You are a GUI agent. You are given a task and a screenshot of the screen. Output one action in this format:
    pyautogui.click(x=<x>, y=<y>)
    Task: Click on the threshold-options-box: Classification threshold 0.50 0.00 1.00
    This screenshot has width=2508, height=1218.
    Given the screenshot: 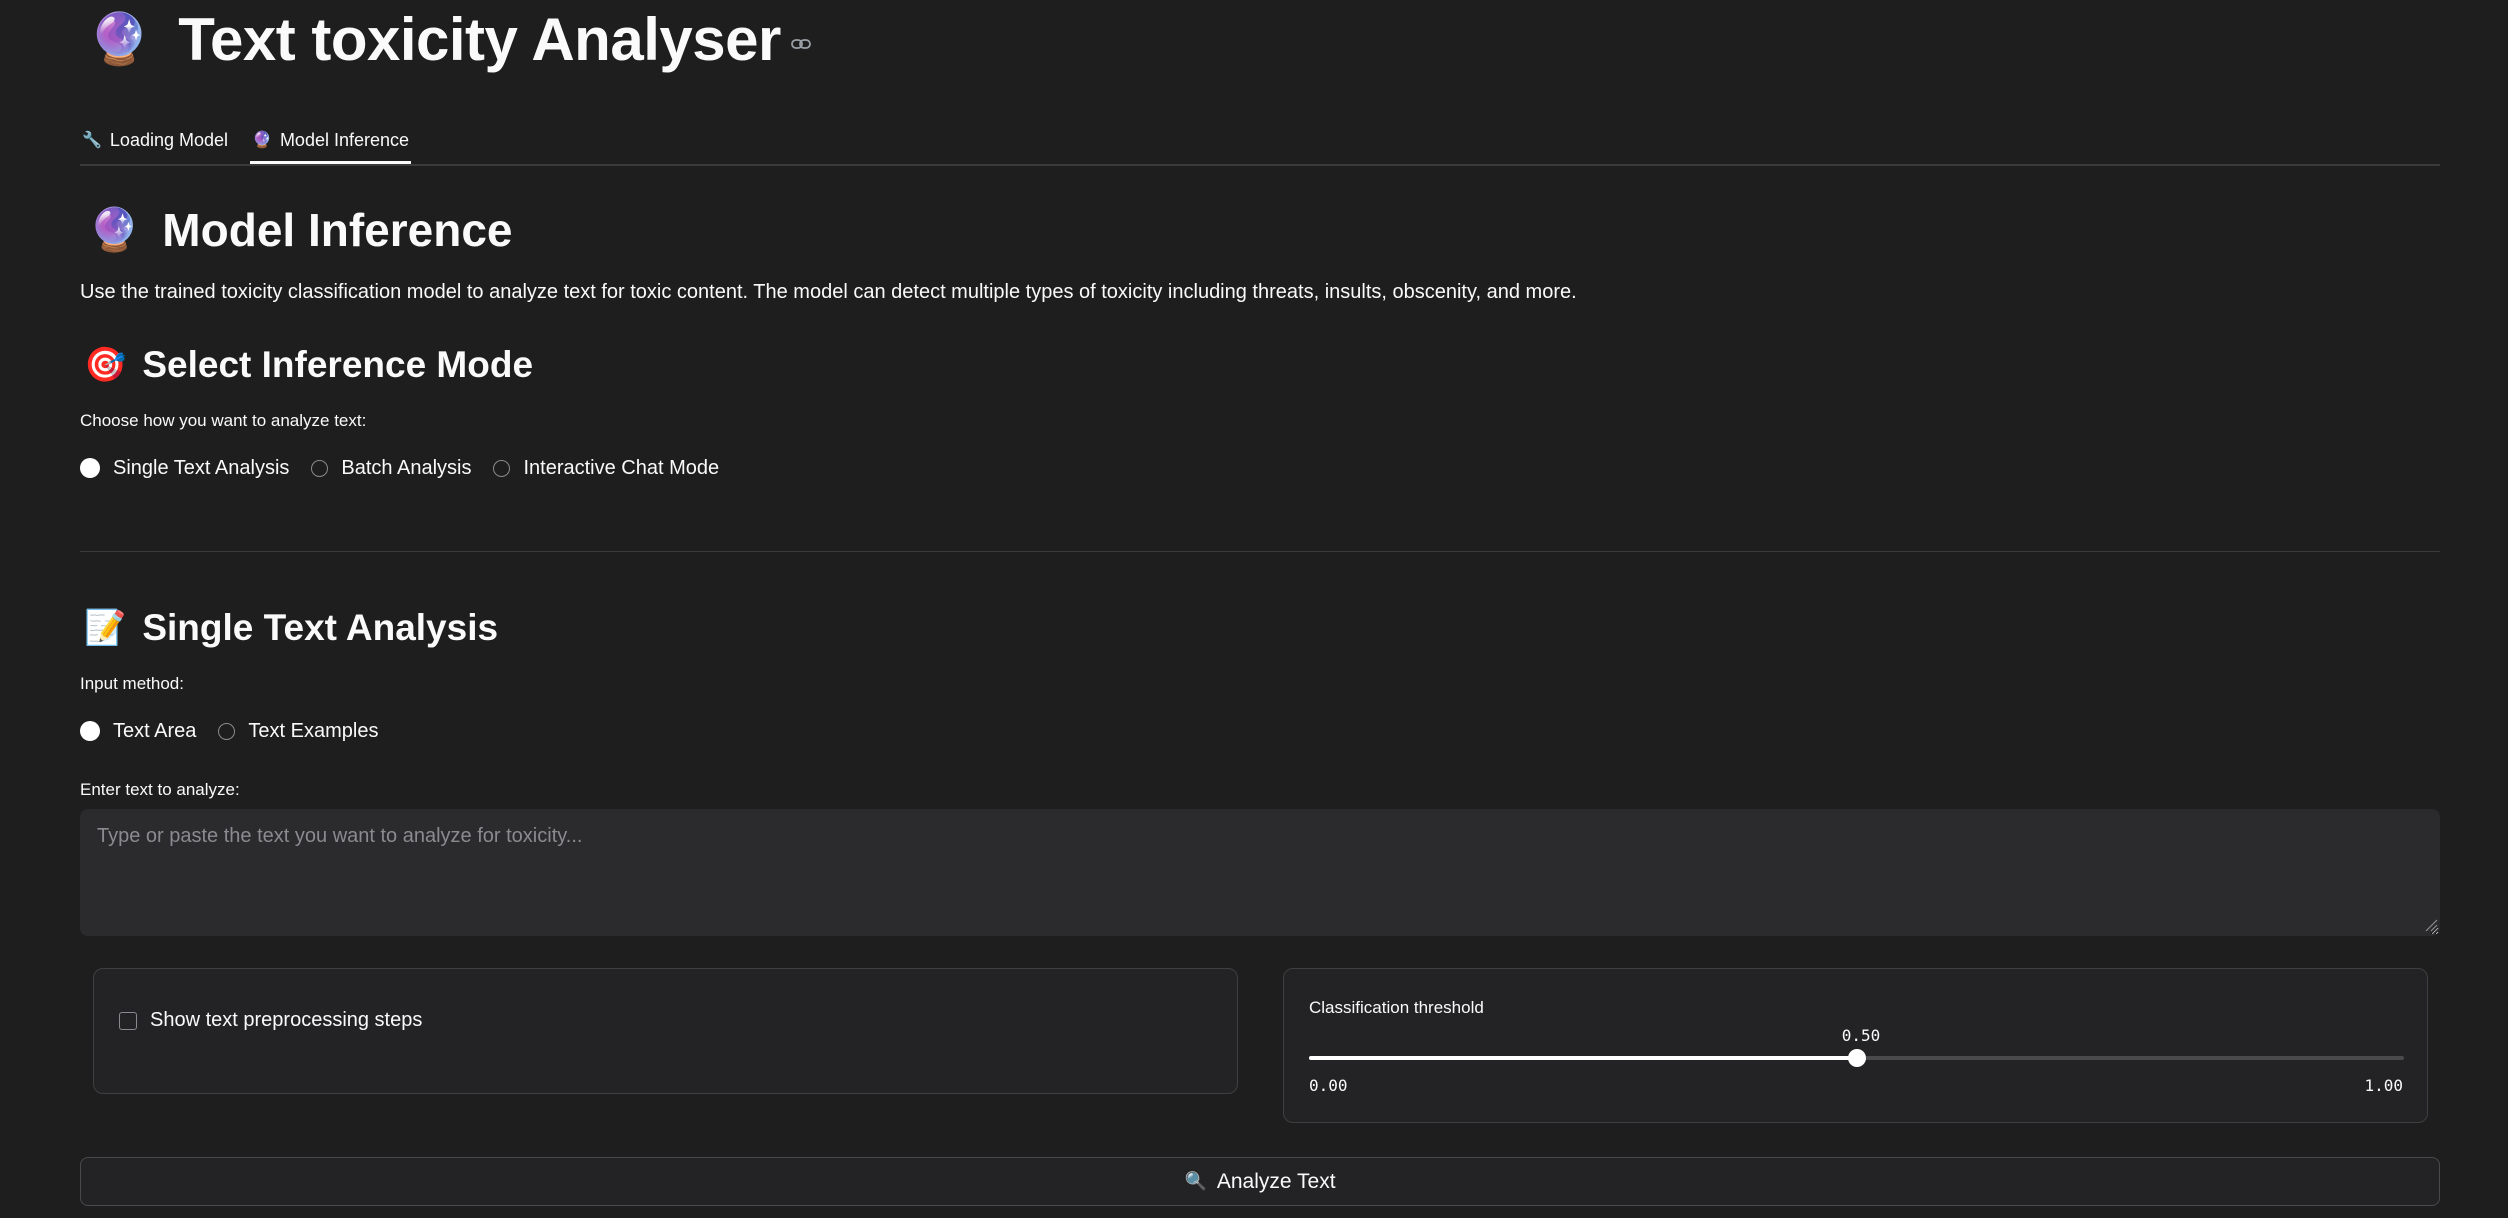 What is the action you would take?
    pyautogui.click(x=1855, y=1045)
    